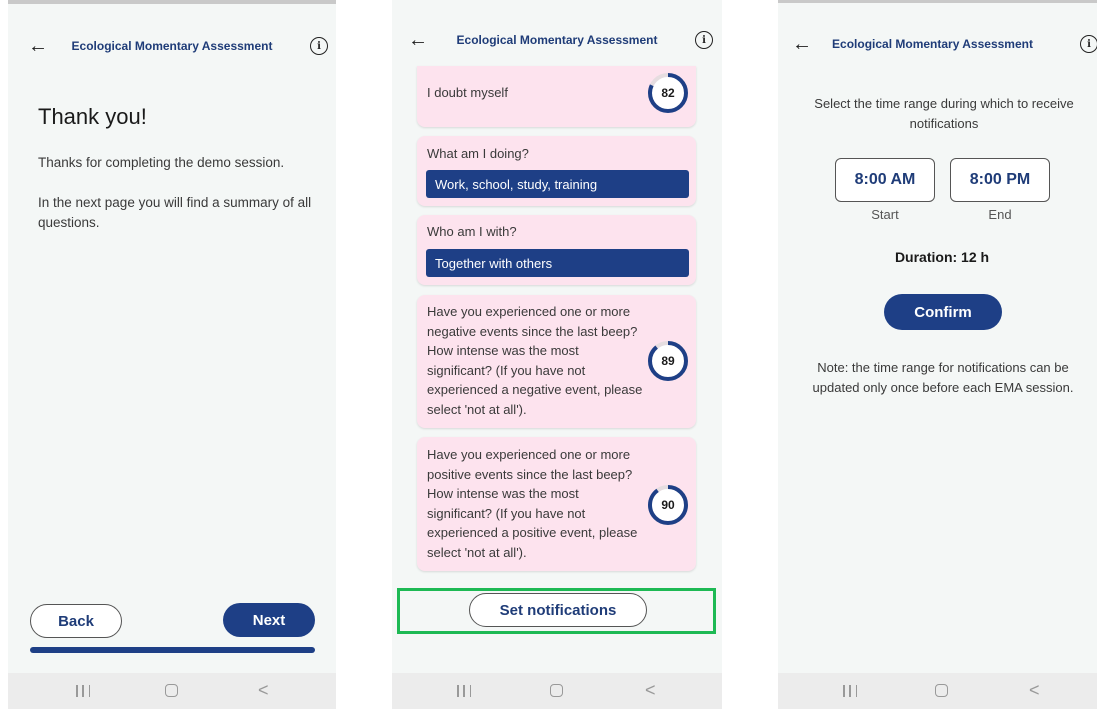 The image size is (1097, 709). Describe the element at coordinates (467, 92) in the screenshot. I see `card-question: I doubt myself` at that location.